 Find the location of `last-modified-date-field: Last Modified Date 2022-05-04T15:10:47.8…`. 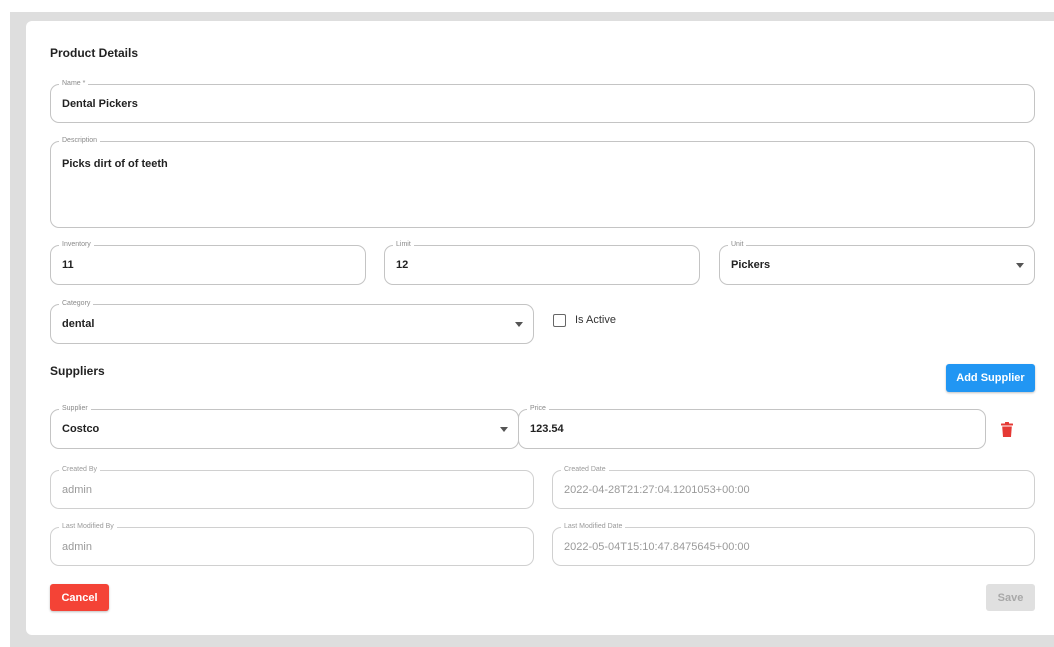

last-modified-date-field: Last Modified Date 2022-05-04T15:10:47.8… is located at coordinates (793, 544).